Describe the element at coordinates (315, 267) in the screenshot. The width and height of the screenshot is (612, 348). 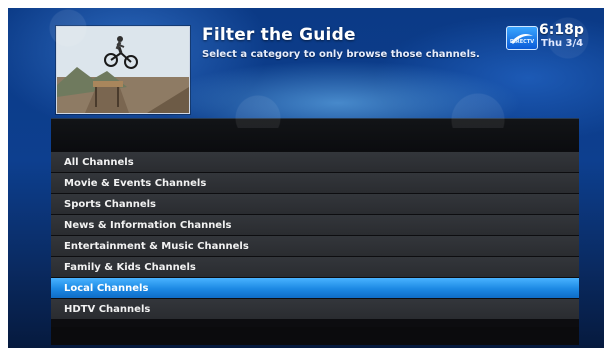
I see `category-family-kids: Family & Kids Channels` at that location.